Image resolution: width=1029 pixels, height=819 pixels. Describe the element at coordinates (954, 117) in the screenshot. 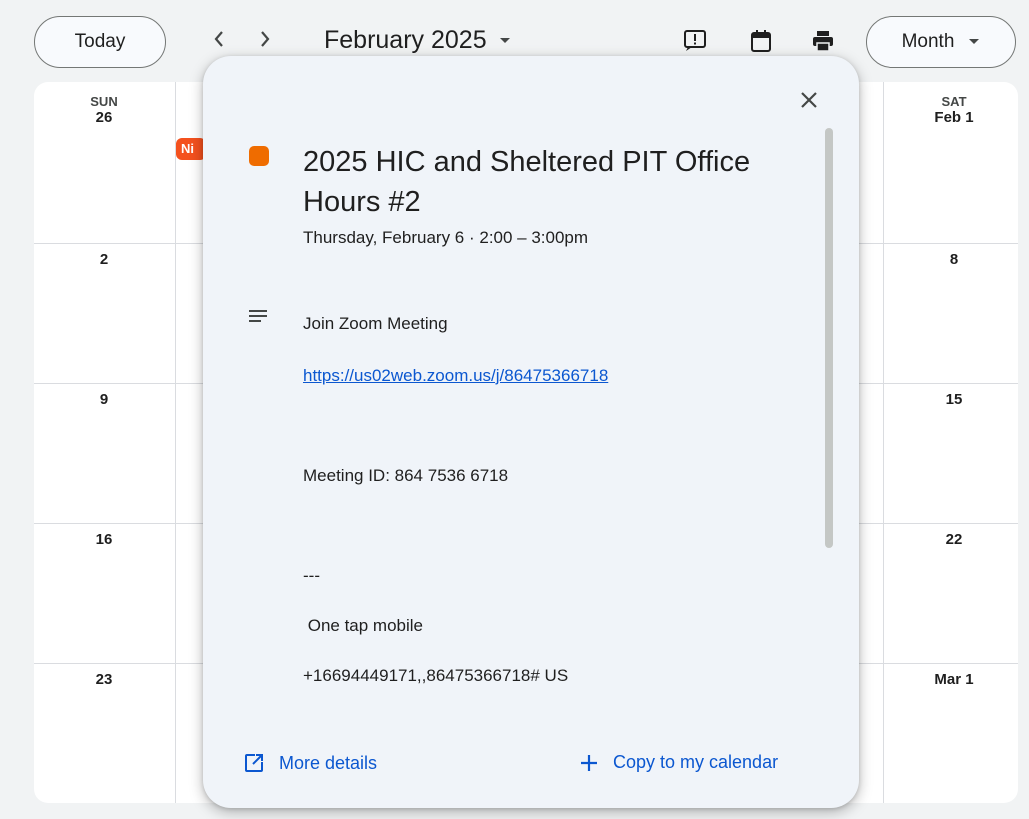

I see `date-label: Feb 1` at that location.